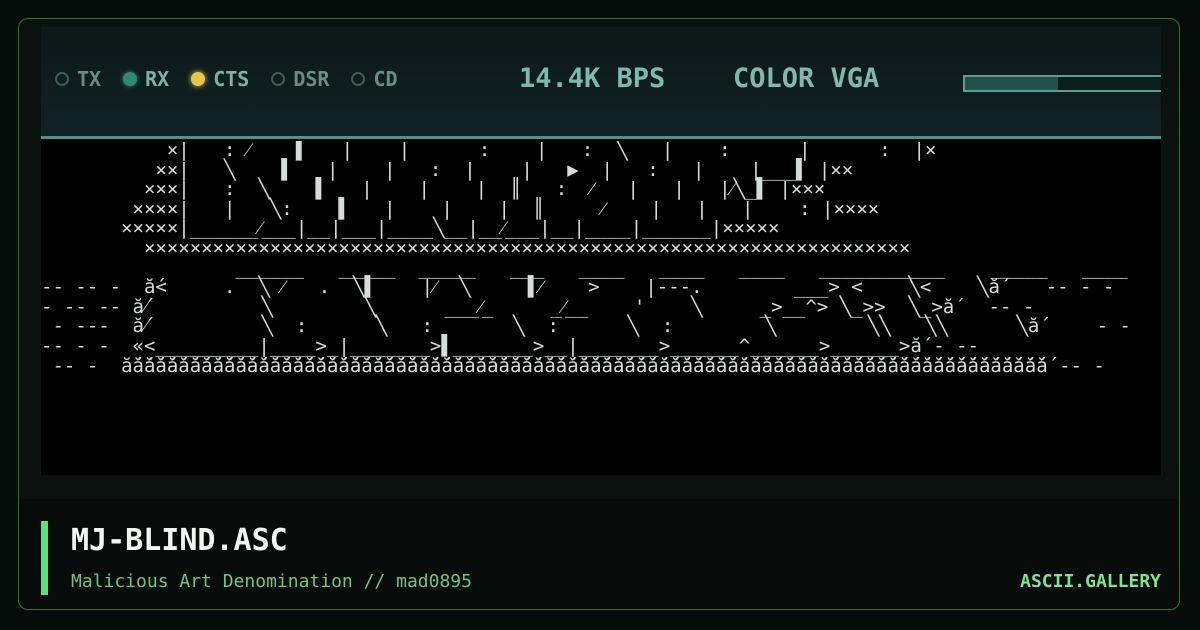 The image size is (1200, 630). Describe the element at coordinates (157, 79) in the screenshot. I see `indicator-label-rx: RX` at that location.